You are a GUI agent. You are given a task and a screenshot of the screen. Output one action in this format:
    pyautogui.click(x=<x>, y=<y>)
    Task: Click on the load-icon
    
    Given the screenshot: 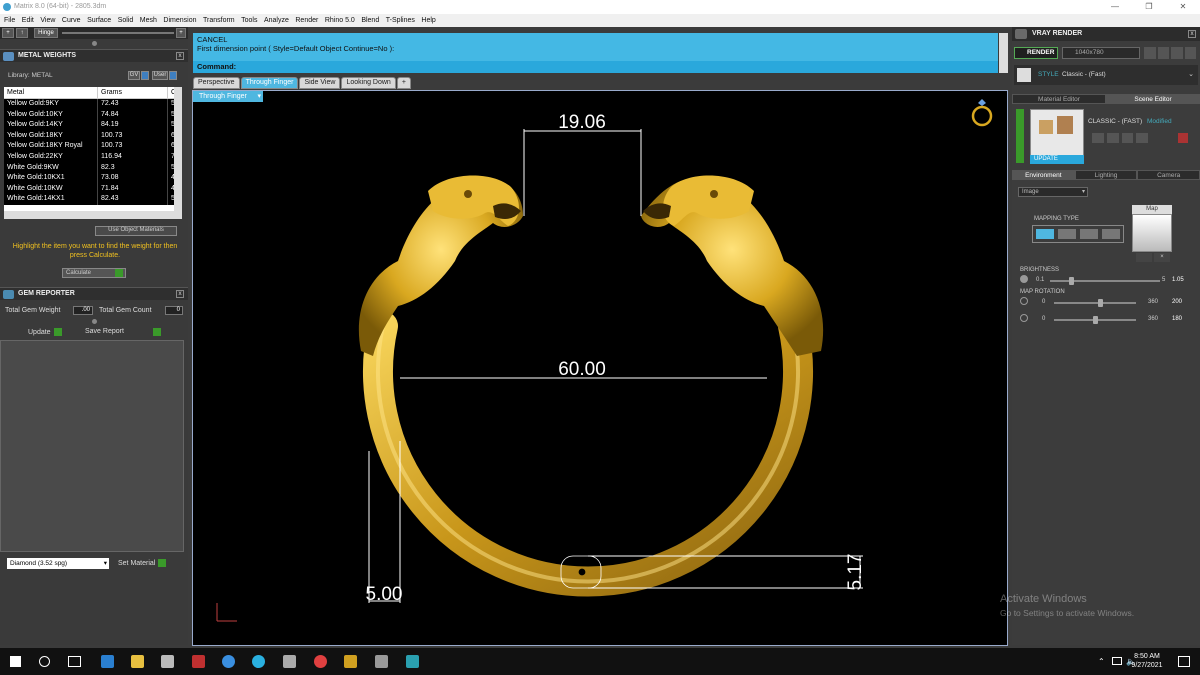 What is the action you would take?
    pyautogui.click(x=1112, y=138)
    